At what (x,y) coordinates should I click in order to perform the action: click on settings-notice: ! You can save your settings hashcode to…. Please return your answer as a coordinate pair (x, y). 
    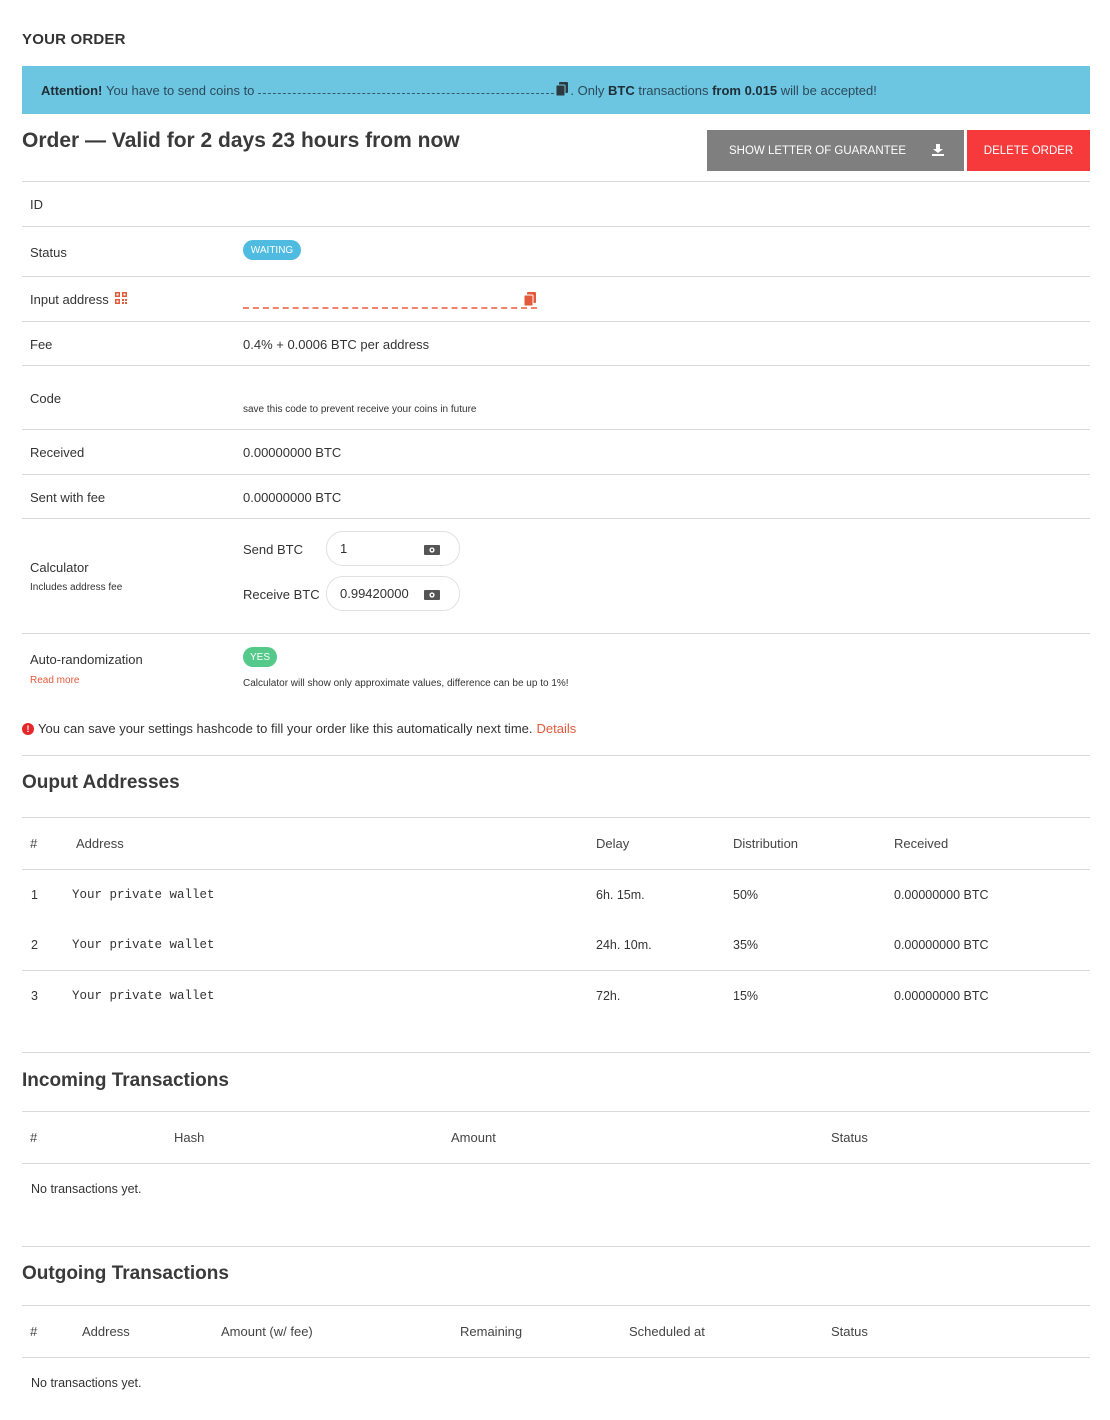
    Looking at the image, I should click on (299, 728).